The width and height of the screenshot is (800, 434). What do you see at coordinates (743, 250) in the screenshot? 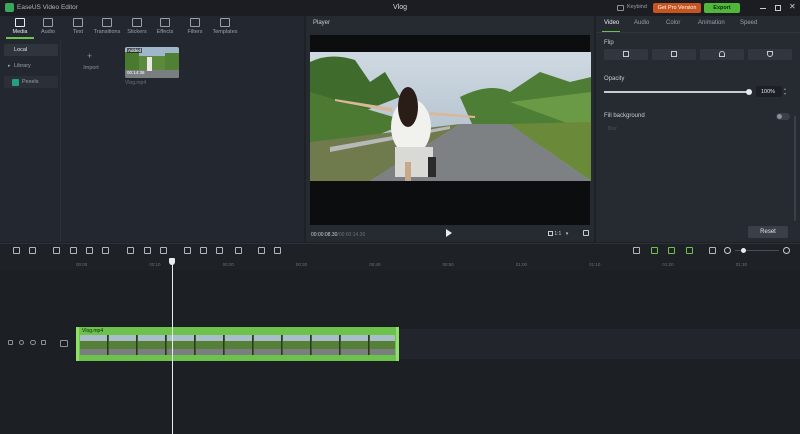
I see `zoom-slider-handle` at bounding box center [743, 250].